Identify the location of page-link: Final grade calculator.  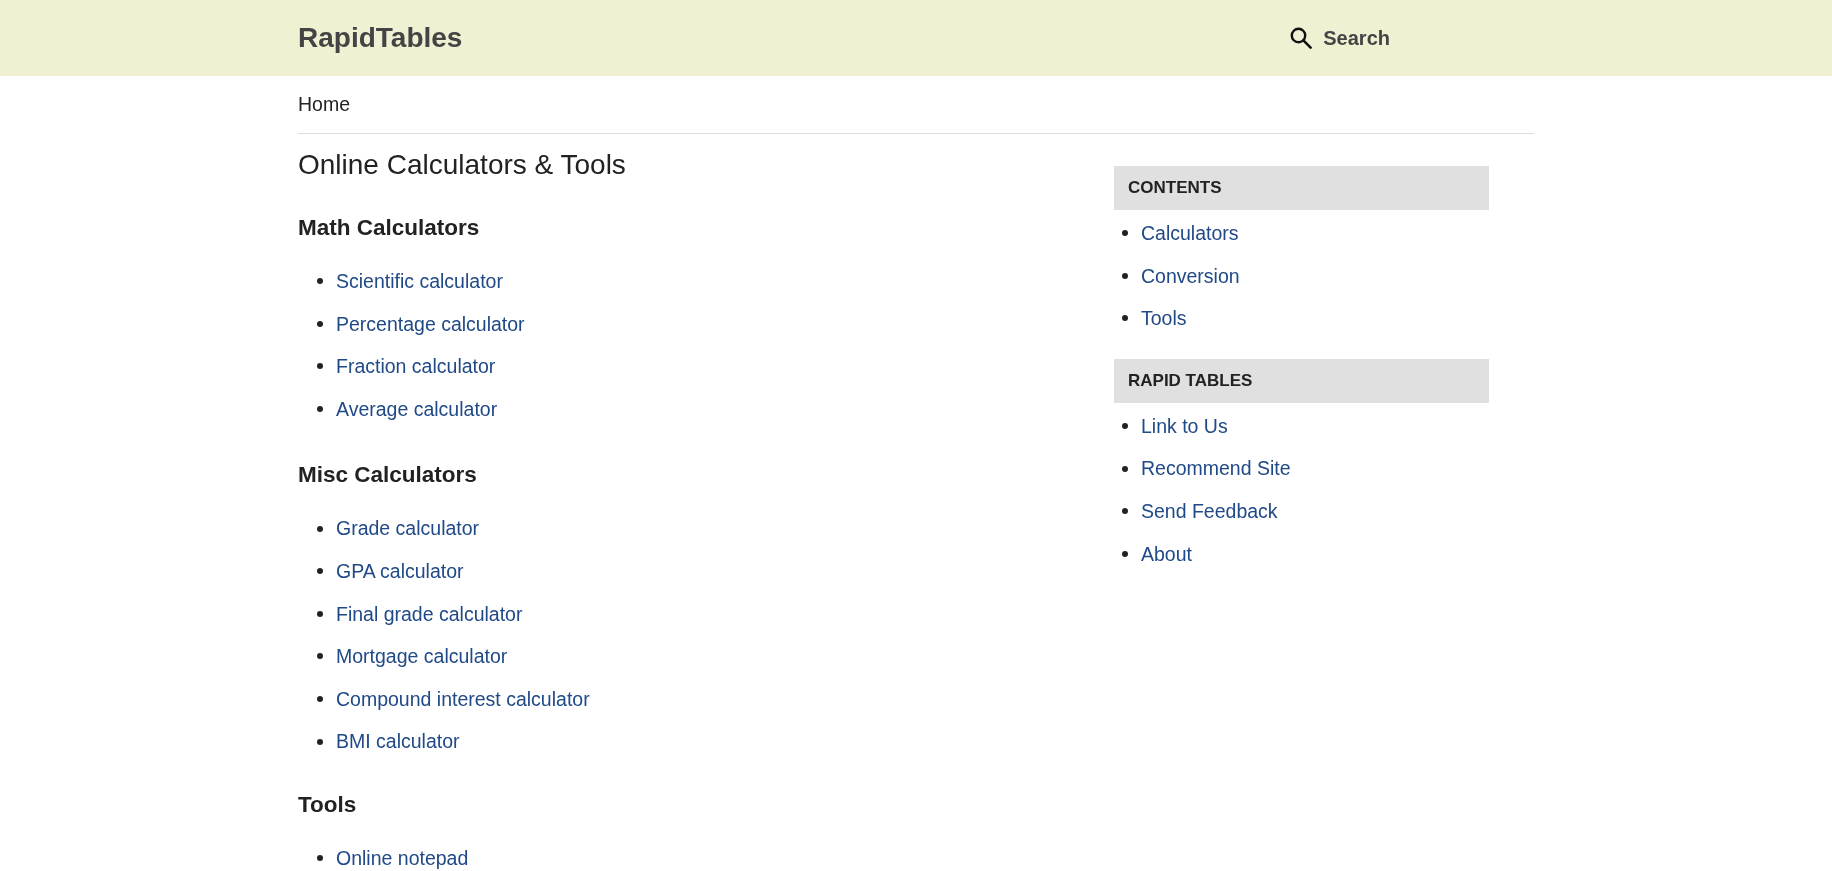
(429, 614).